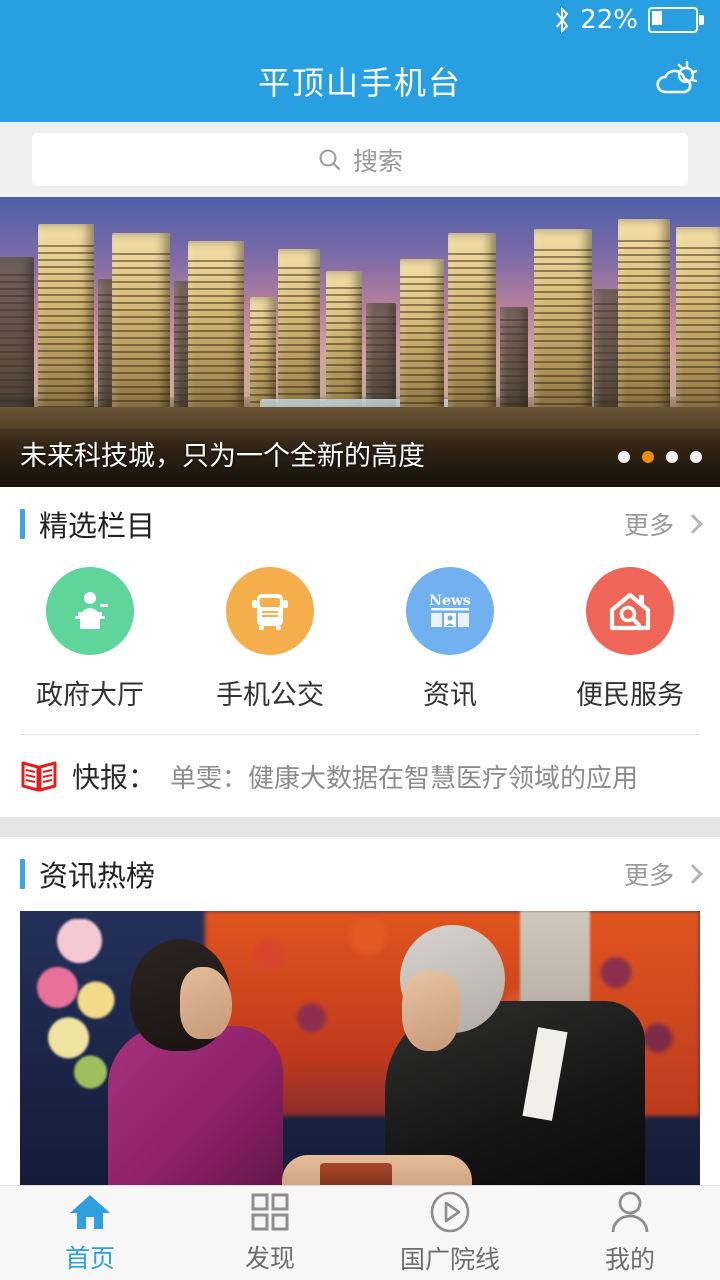 The image size is (720, 1280). I want to click on featured-section-title: 精选栏目, so click(97, 526).